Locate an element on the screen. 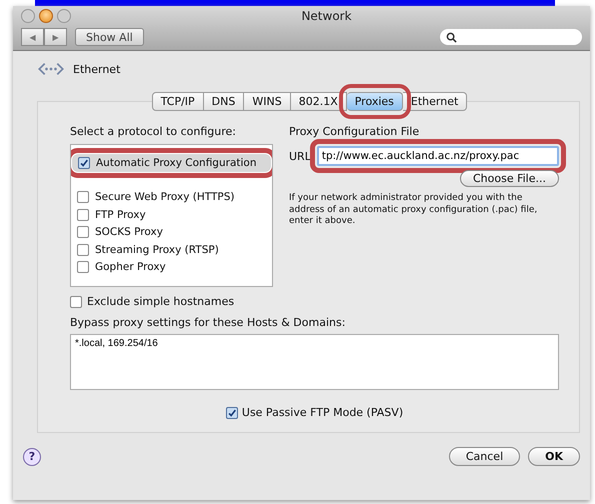  protocol-name: Secure Web Proxy (HTTPS) is located at coordinates (164, 197).